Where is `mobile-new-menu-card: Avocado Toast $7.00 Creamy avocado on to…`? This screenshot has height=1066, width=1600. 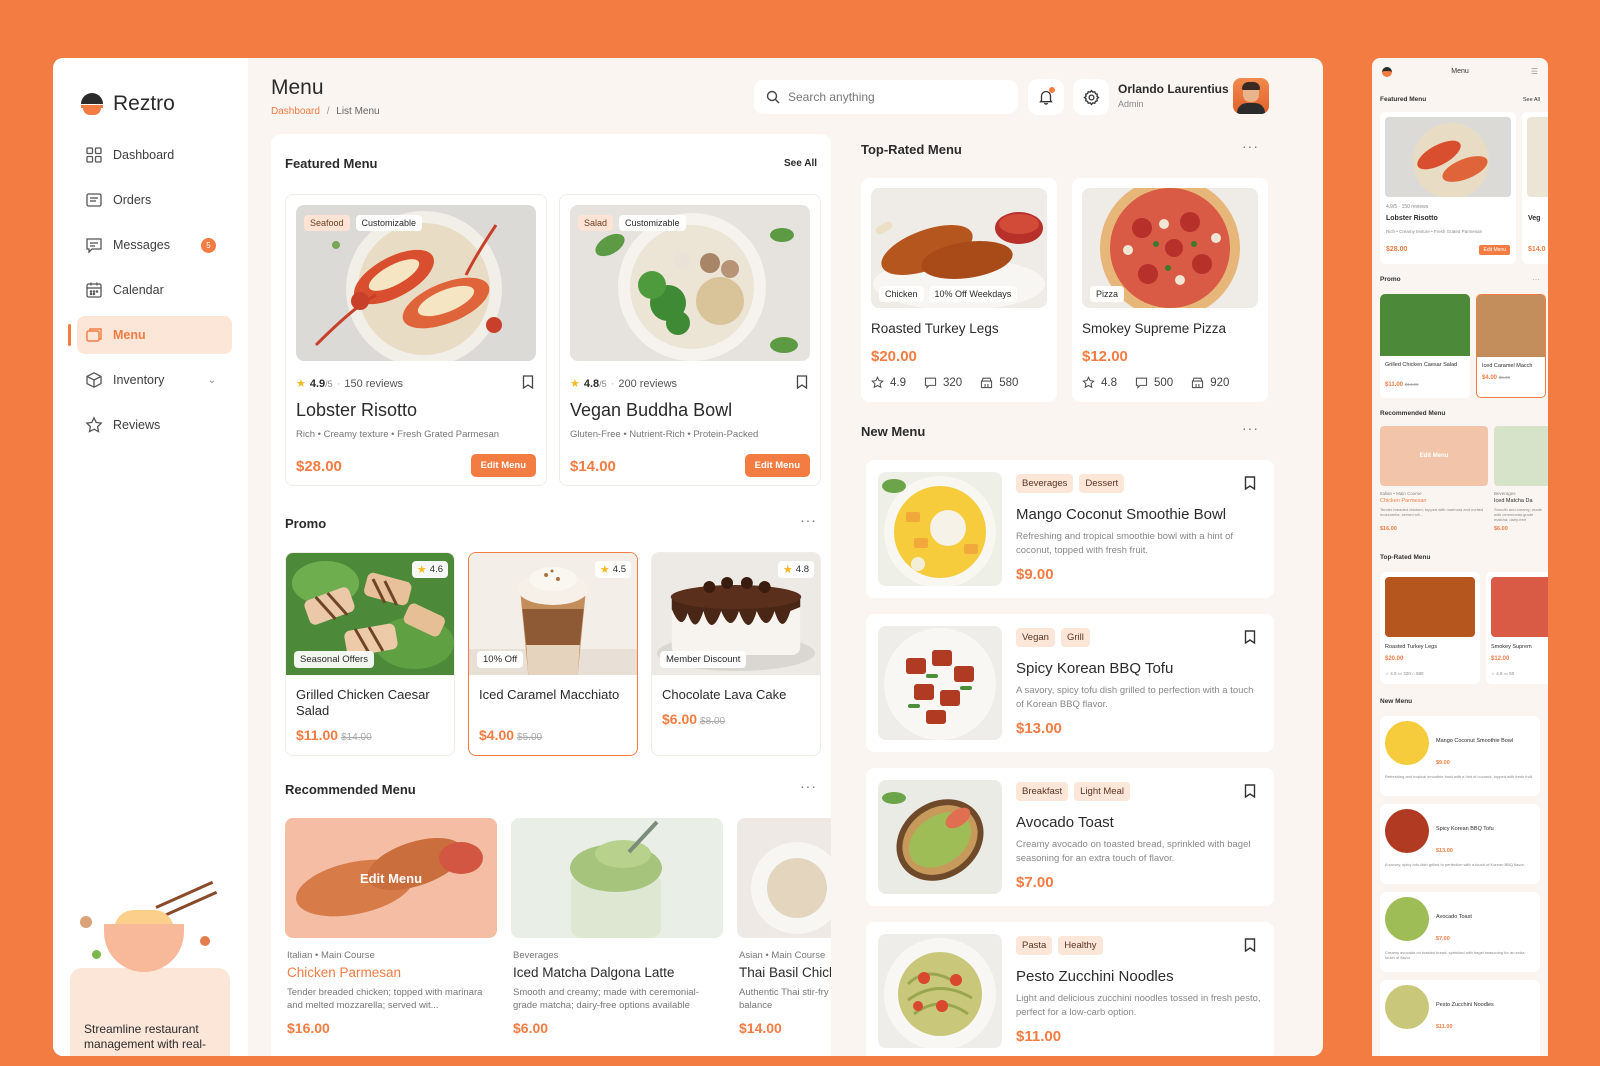
mobile-new-menu-card: Avocado Toast $7.00 Creamy avocado on to… is located at coordinates (1460, 932).